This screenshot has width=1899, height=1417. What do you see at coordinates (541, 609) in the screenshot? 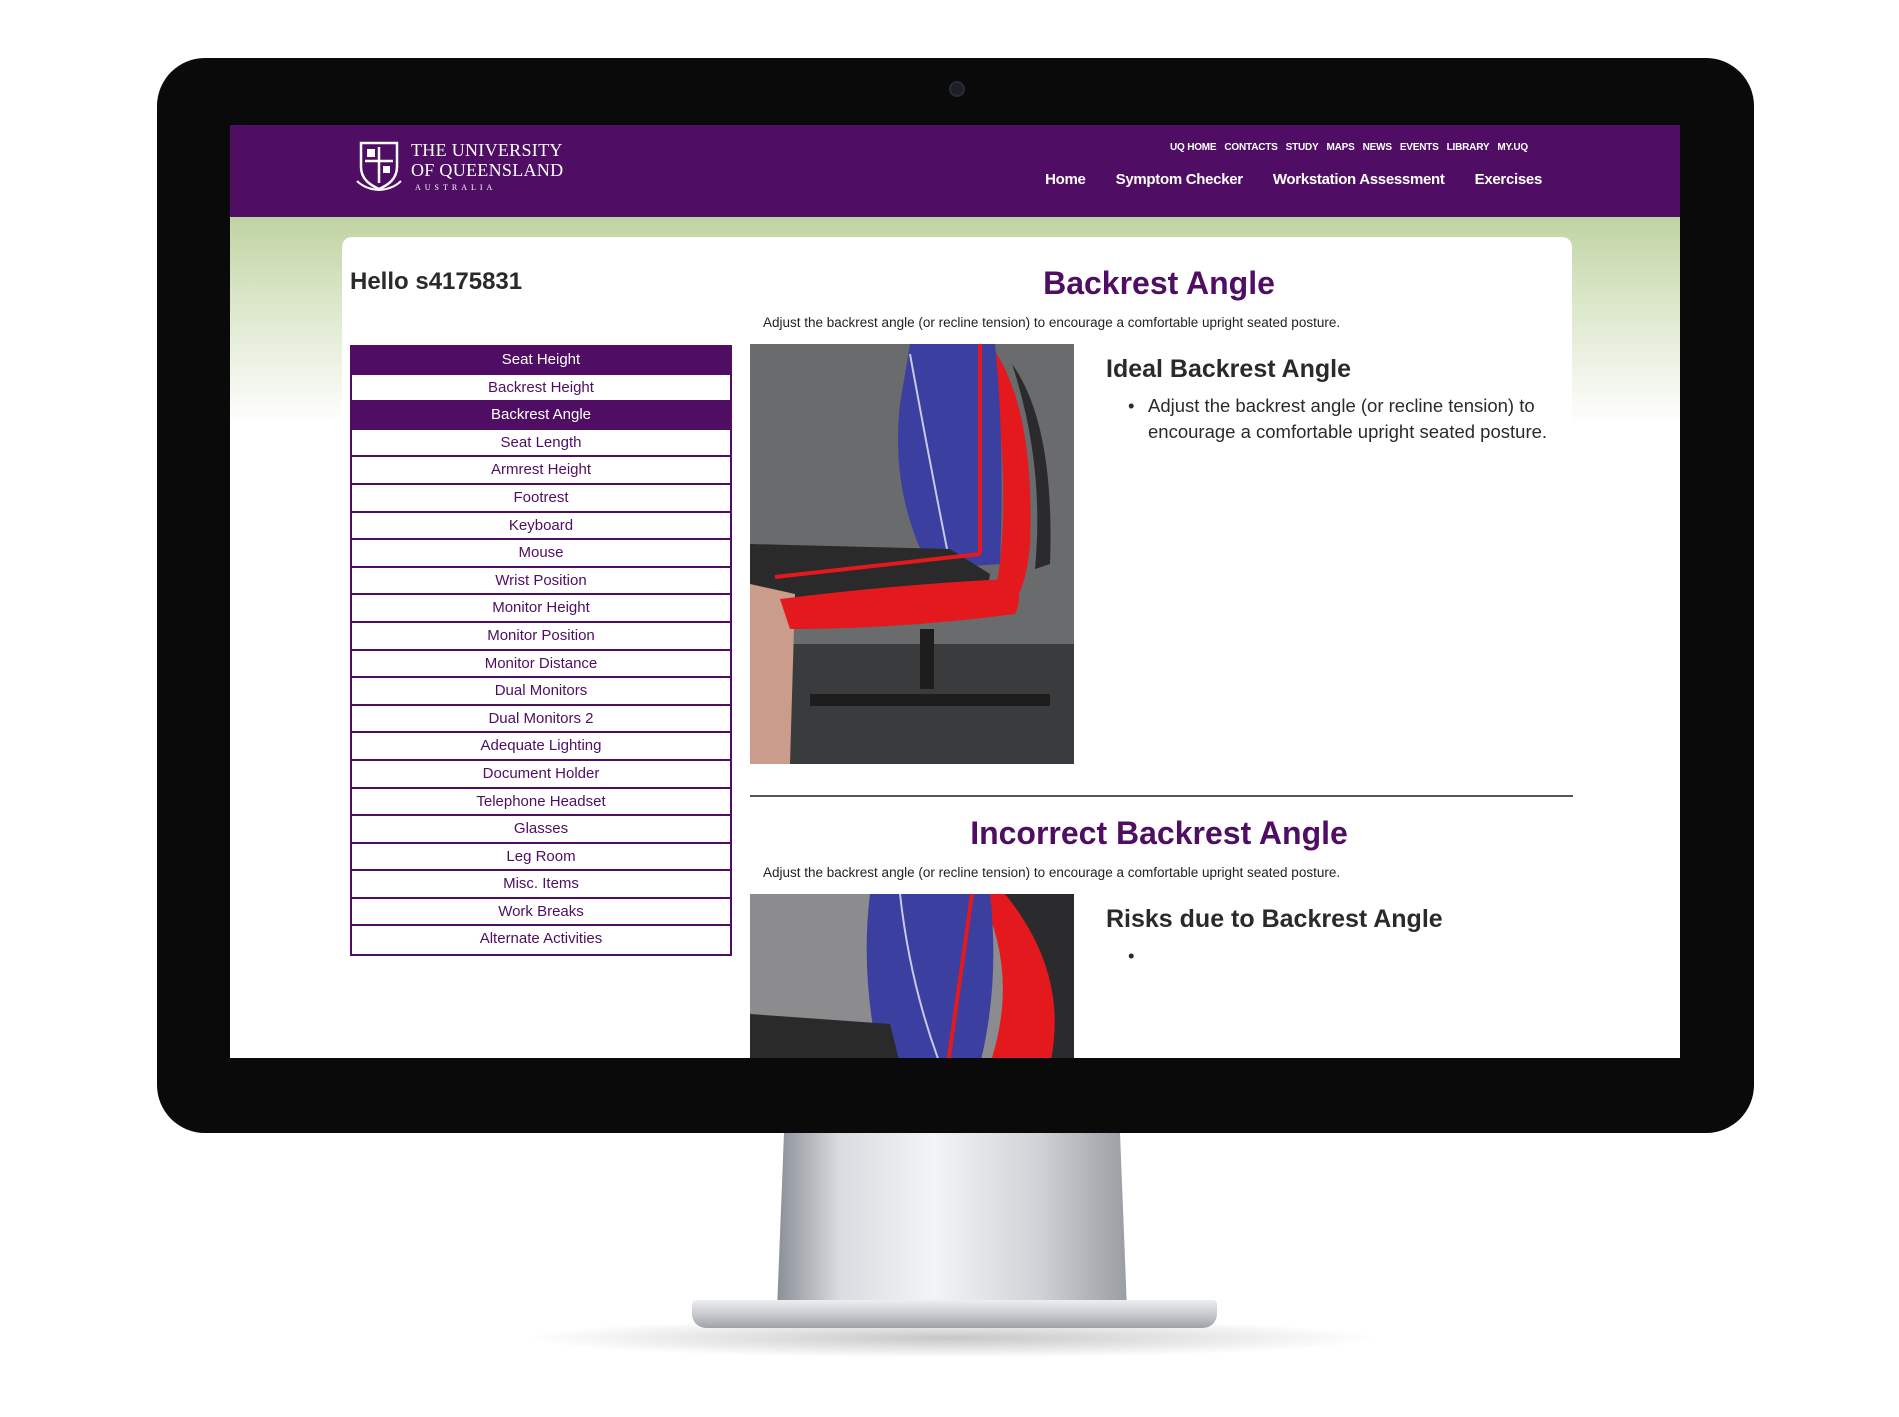
I see `menu-item-monitor-height: Monitor Height` at bounding box center [541, 609].